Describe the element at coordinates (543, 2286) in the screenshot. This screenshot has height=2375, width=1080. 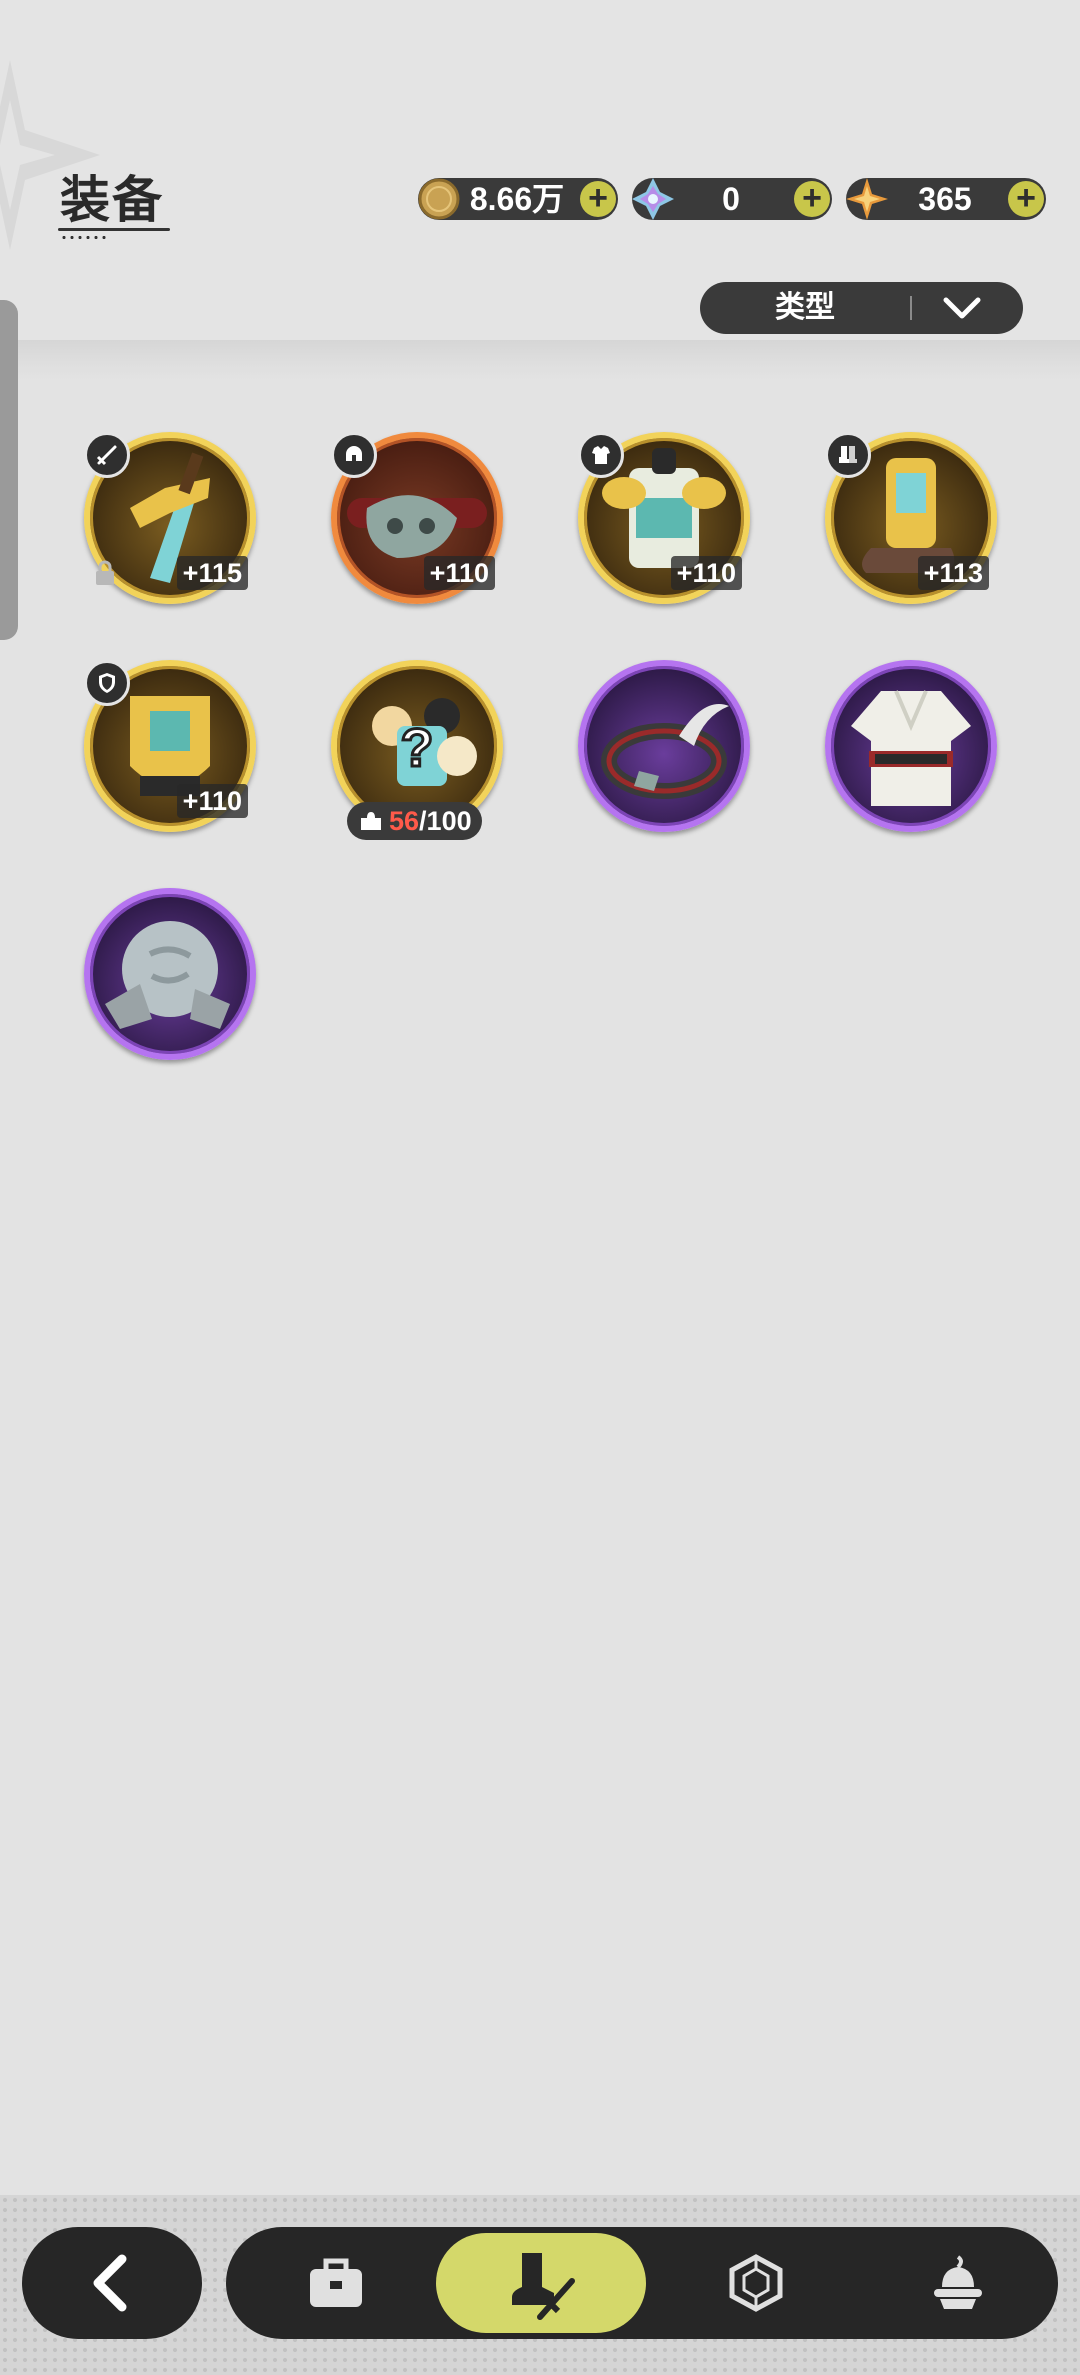
I see `boot-and-sword-icon` at that location.